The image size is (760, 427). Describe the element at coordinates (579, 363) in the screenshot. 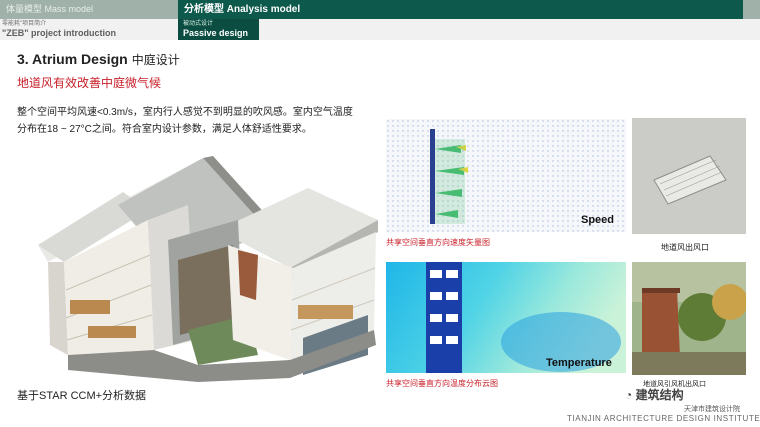

I see `temperature-label: Temperature` at that location.